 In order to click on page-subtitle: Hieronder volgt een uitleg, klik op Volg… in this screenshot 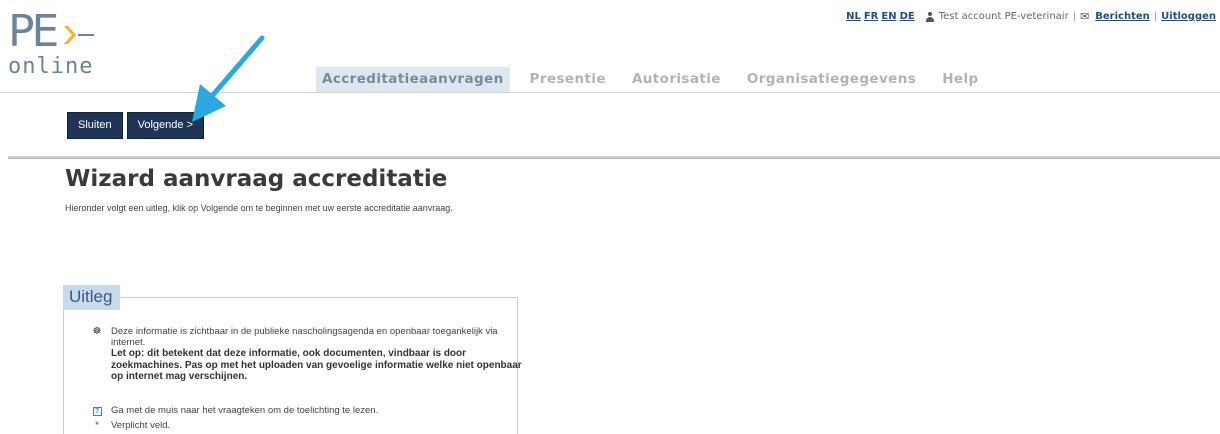, I will do `click(259, 208)`.